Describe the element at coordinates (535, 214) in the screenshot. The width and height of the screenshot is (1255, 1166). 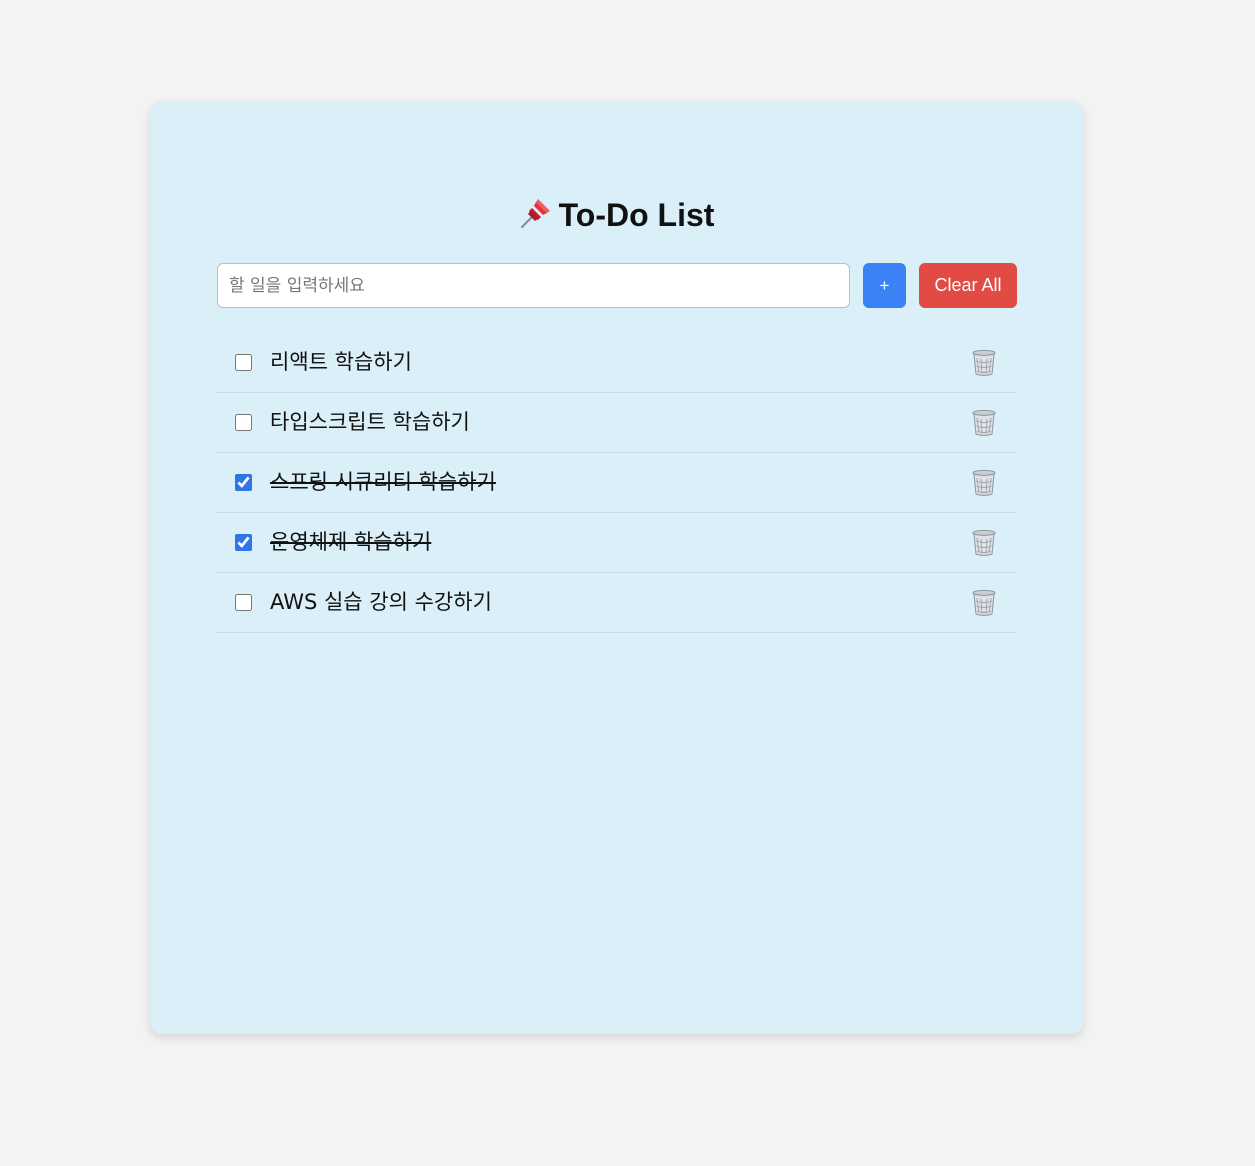
I see `pushpin-icon` at that location.